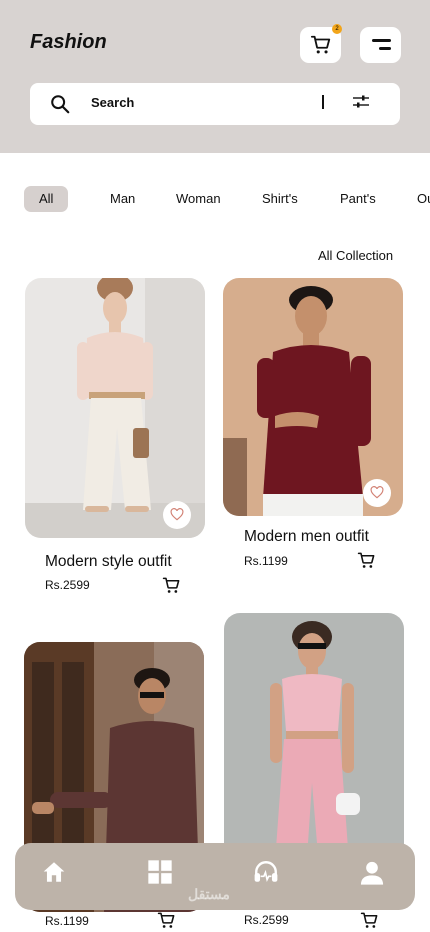 Image resolution: width=430 pixels, height=932 pixels. I want to click on search-icon, so click(60, 104).